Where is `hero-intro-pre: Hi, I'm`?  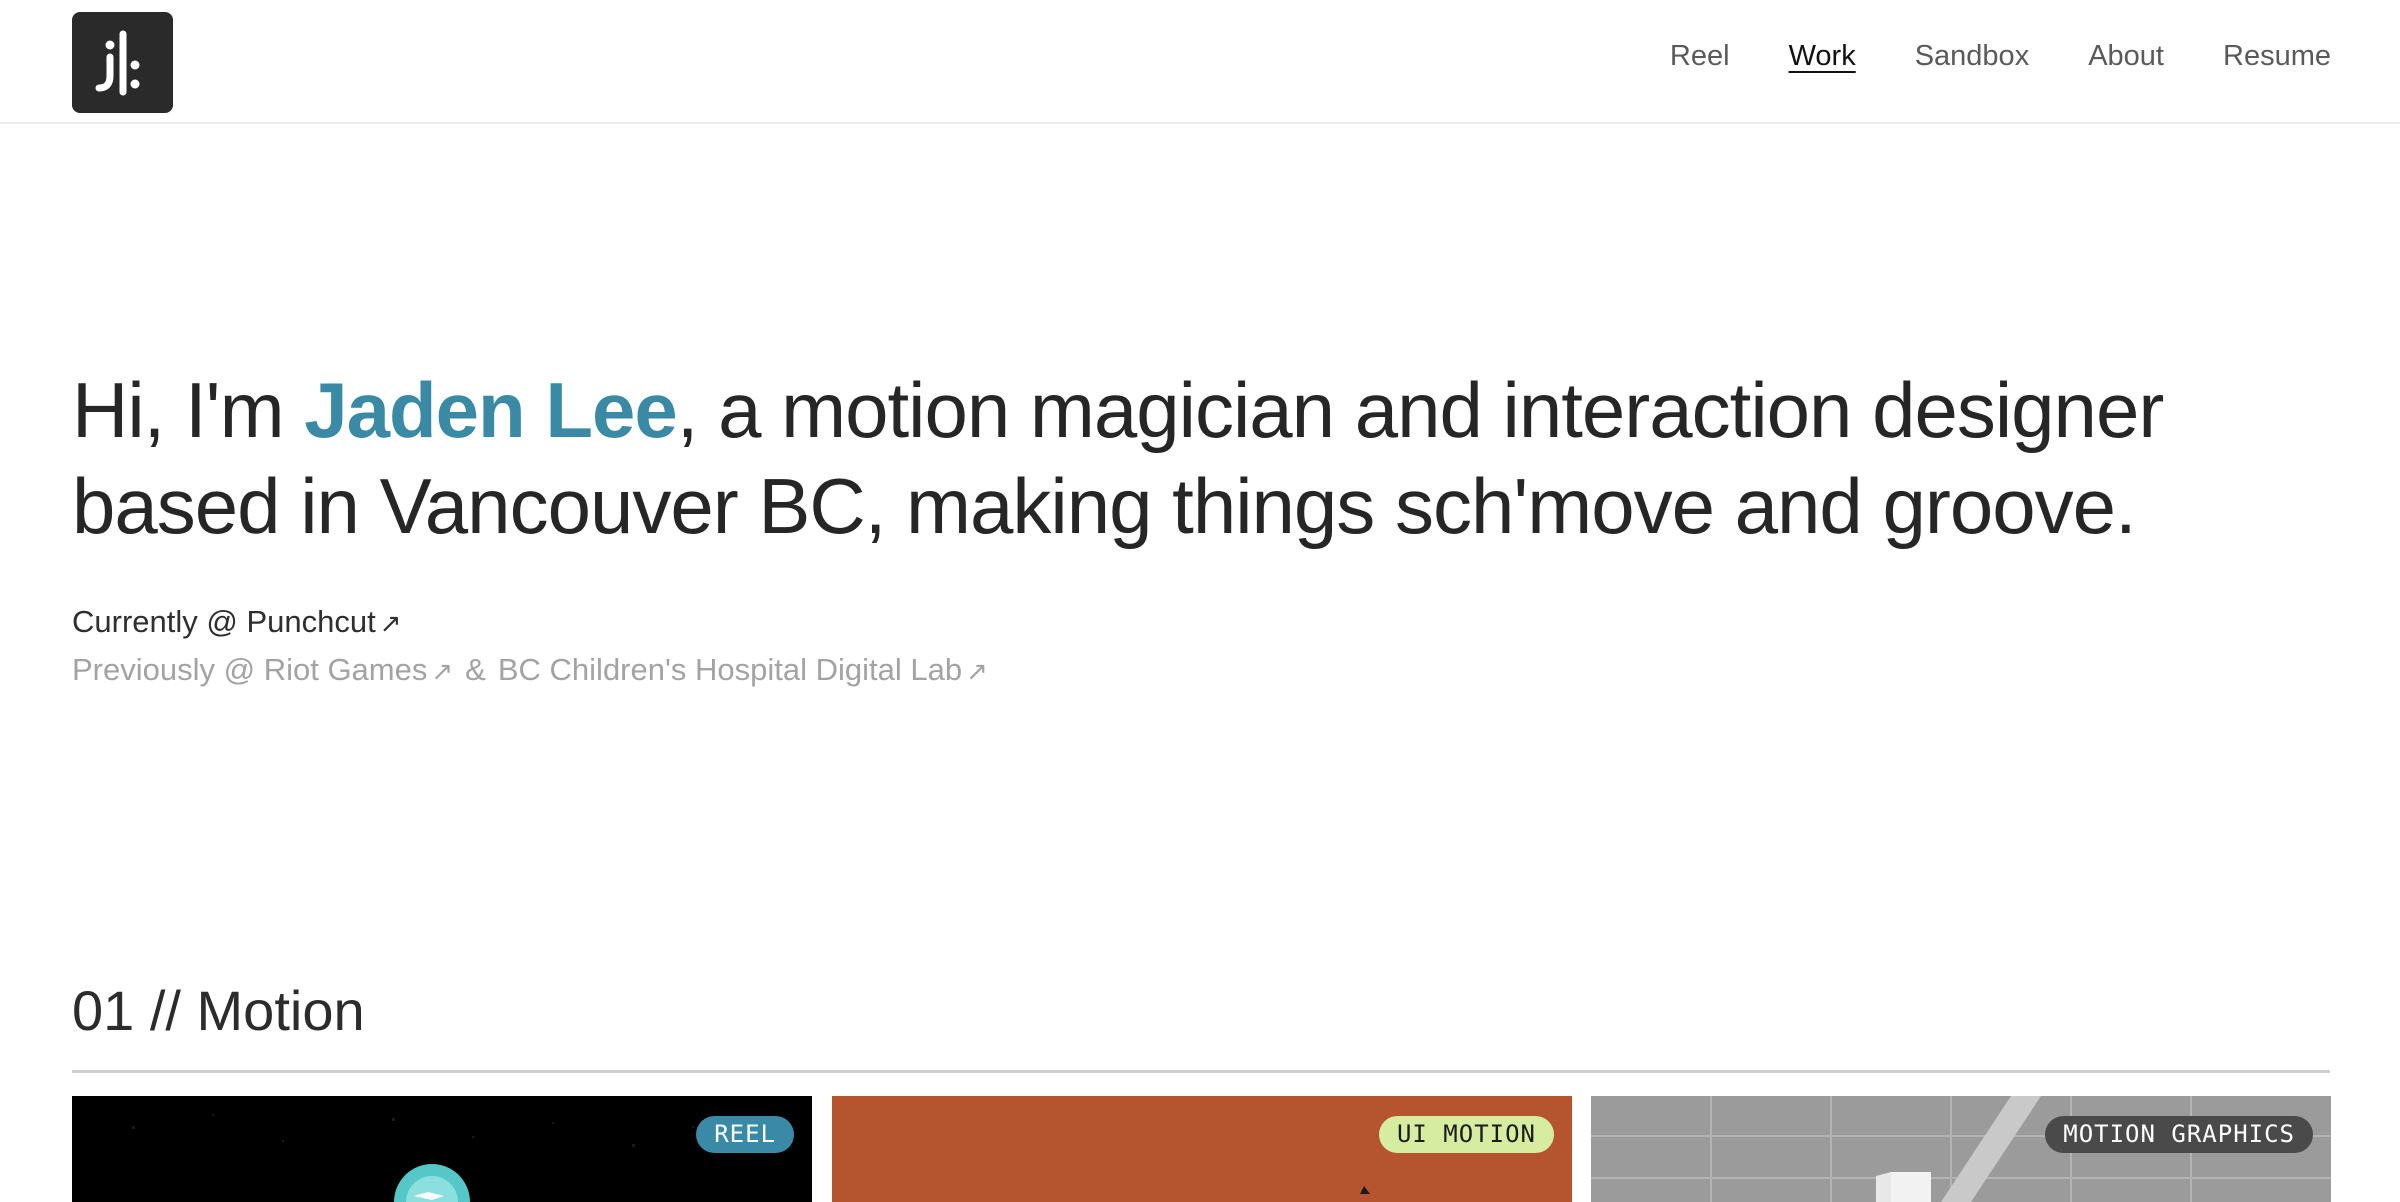 hero-intro-pre: Hi, I'm is located at coordinates (188, 410).